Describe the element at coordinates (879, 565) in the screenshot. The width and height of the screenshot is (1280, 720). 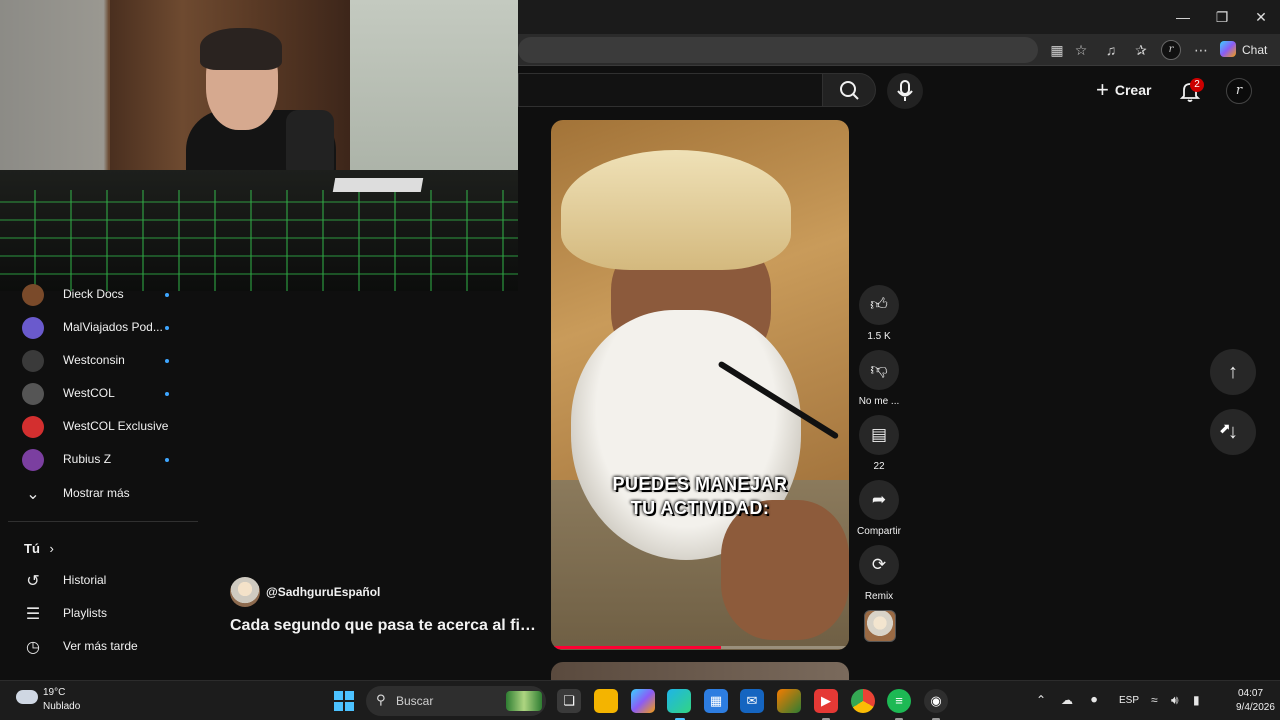
I see `remix-button: ⟳` at that location.